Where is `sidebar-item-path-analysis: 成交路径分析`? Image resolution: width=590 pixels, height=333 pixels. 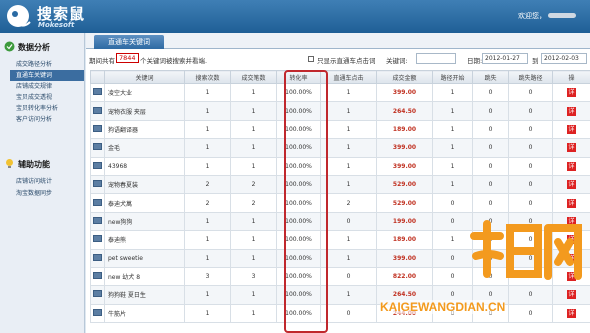
sidebar-item-path-analysis: 成交路径分析 is located at coordinates (49, 64).